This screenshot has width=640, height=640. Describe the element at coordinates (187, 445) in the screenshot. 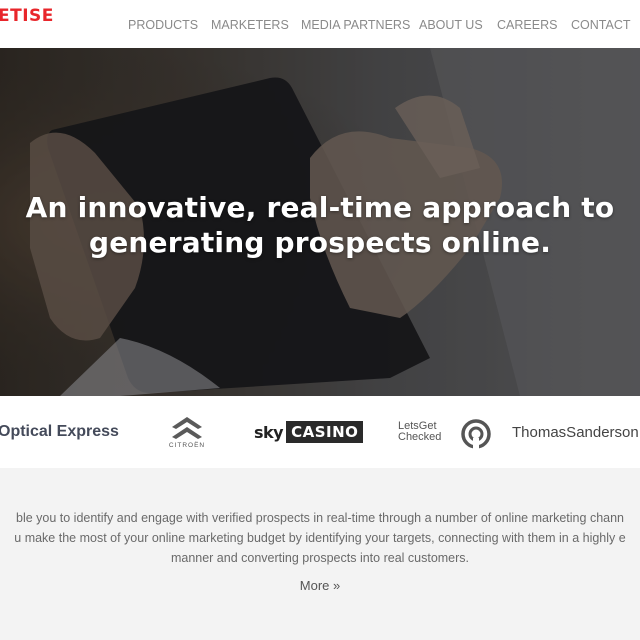

I see `citroen-wordmark: CITROËN` at that location.